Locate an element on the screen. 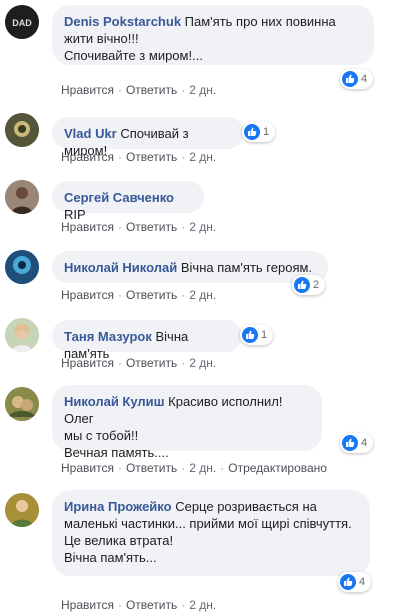 Image resolution: width=400 pixels, height=615 pixels. avatar: DAD is located at coordinates (22, 22).